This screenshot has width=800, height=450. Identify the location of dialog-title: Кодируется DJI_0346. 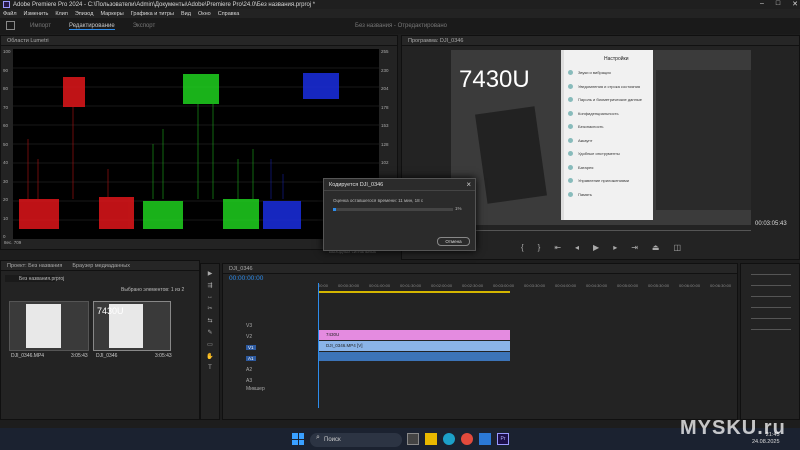
(356, 185).